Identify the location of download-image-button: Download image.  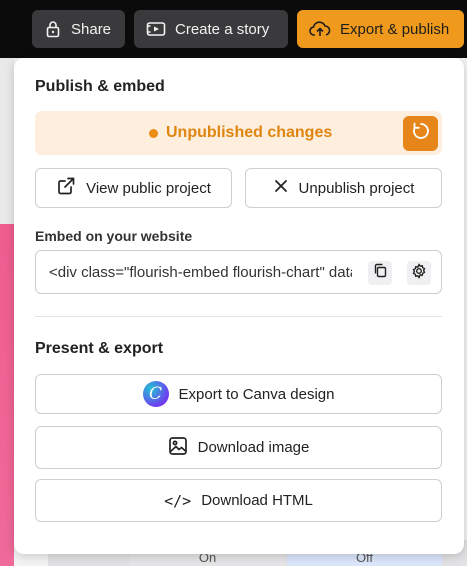
(238, 447).